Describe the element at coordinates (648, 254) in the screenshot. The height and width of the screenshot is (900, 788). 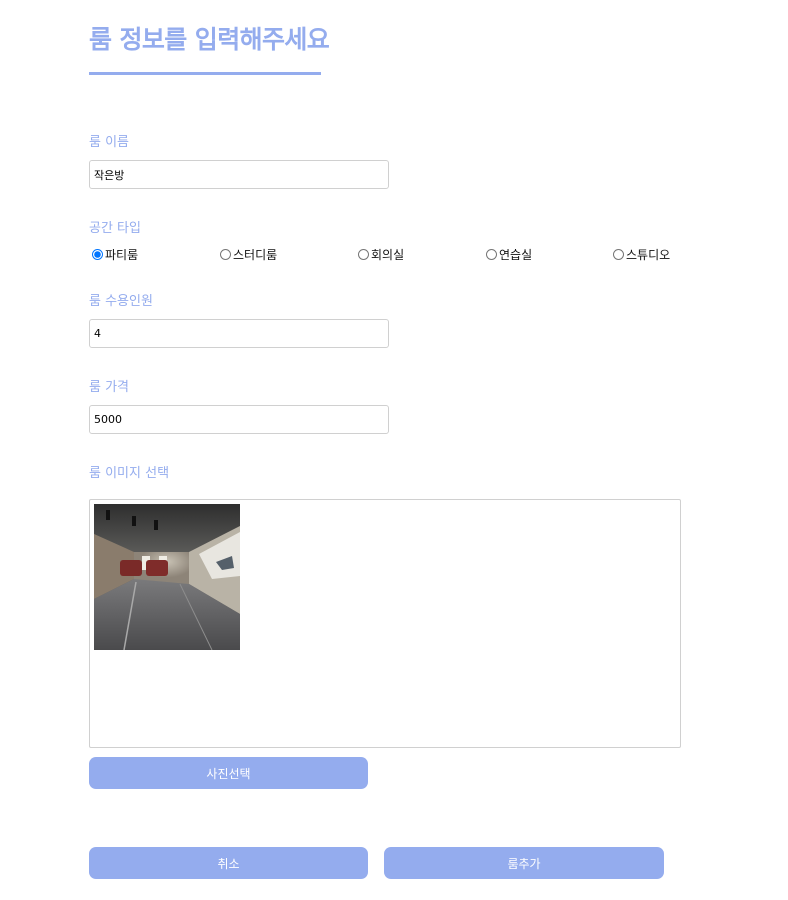
I see `space-type-option-label: 스튜디오` at that location.